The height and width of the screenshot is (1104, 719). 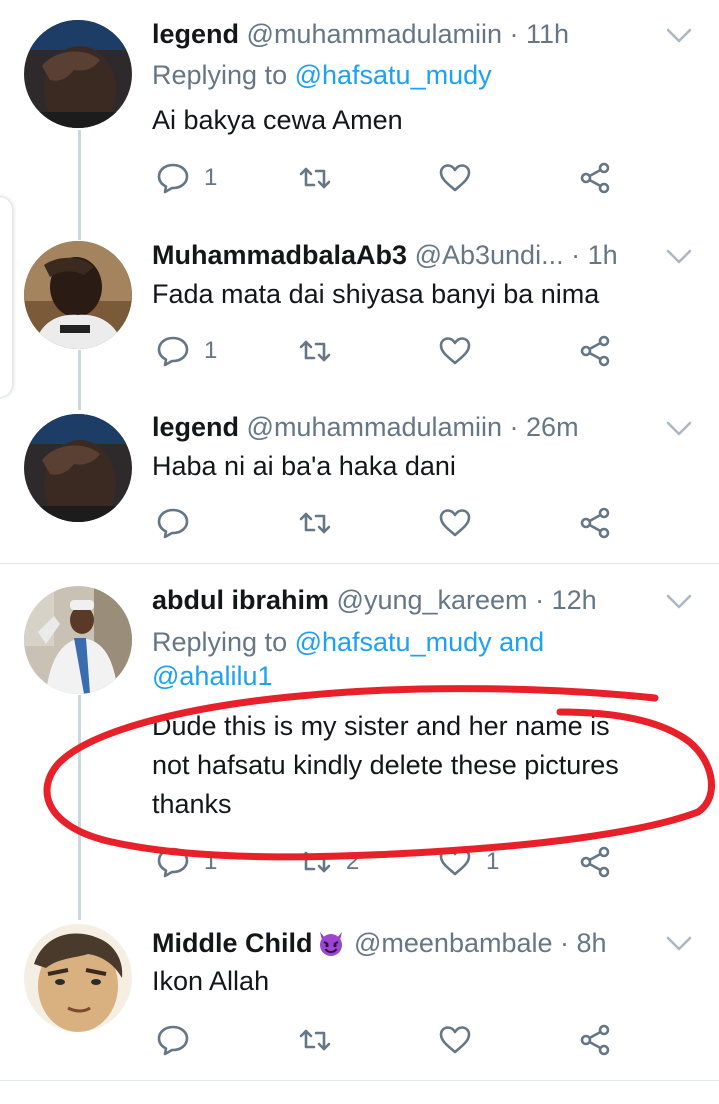 I want to click on timestamp: 8h, so click(x=592, y=943).